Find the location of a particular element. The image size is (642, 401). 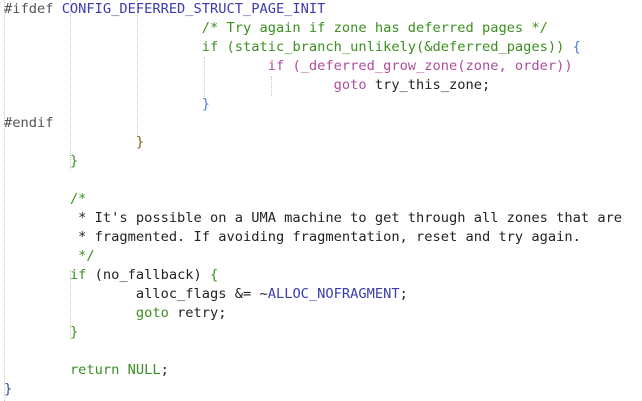

code-line: if (no_fallback) { is located at coordinates (111, 275).